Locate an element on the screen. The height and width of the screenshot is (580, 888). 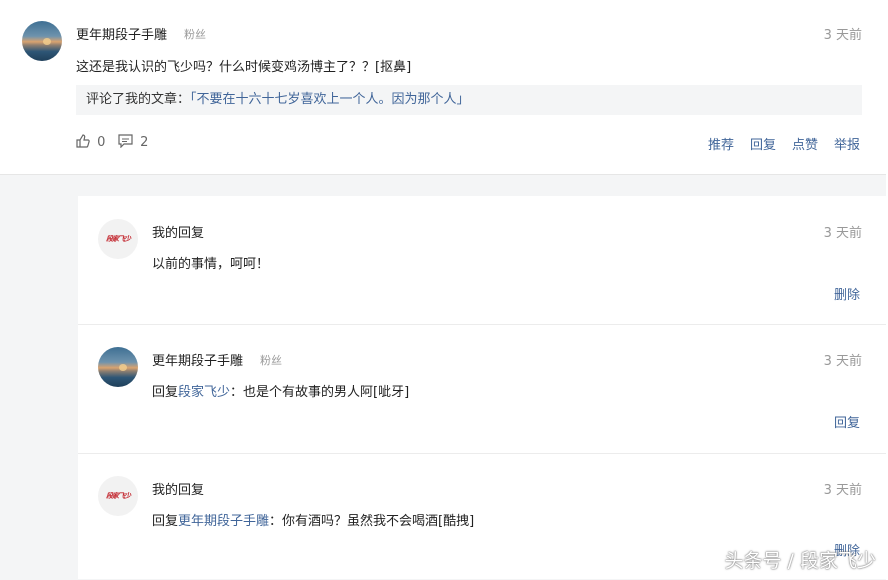
mention-link: 段家飞少 is located at coordinates (204, 392).